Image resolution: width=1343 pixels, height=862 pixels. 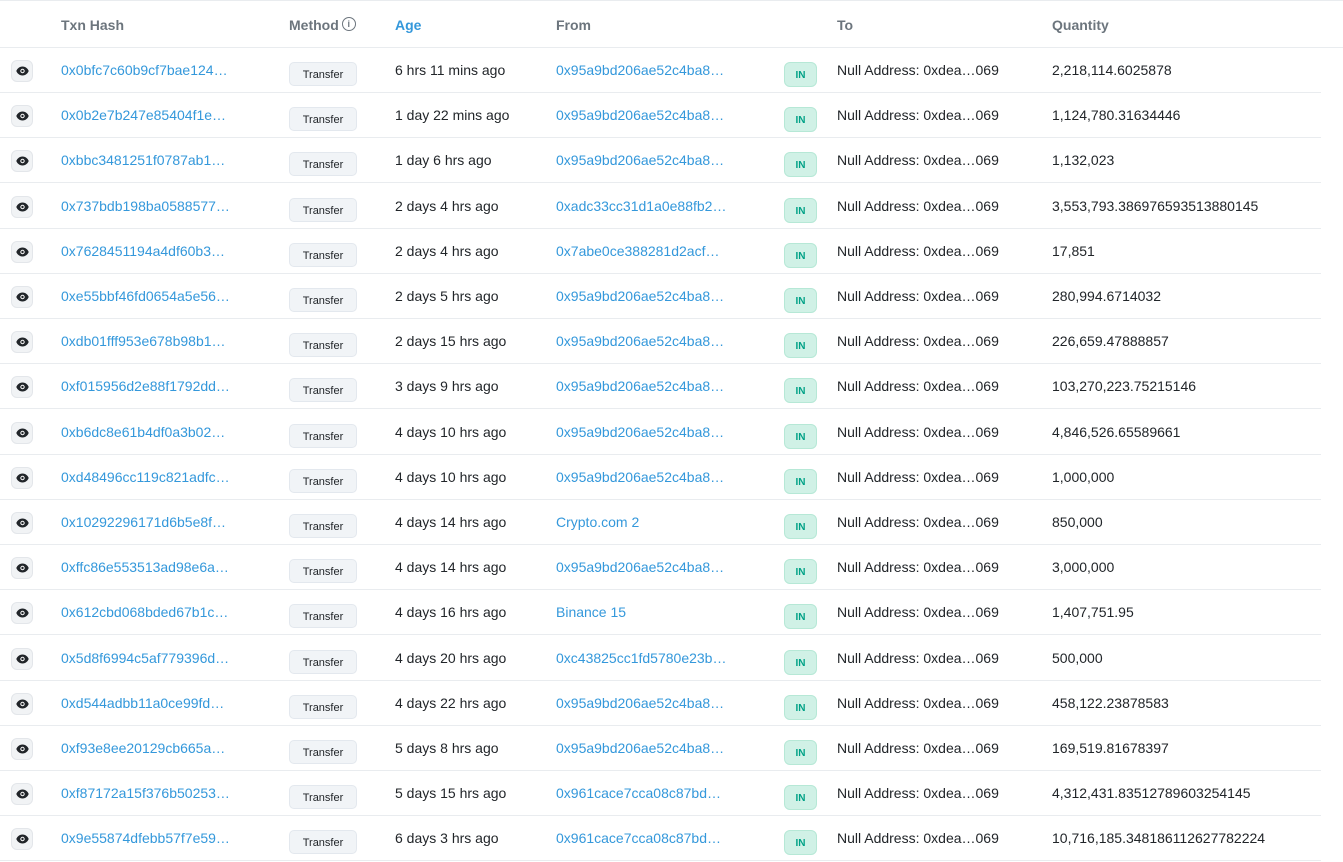 What do you see at coordinates (1116, 115) in the screenshot?
I see `quantity-text: 1,124,780.31634446` at bounding box center [1116, 115].